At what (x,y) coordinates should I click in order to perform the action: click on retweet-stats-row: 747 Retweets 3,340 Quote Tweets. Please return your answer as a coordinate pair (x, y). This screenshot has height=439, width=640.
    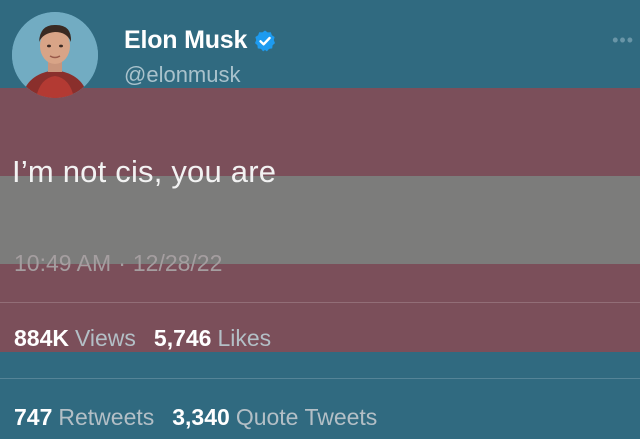
    Looking at the image, I should click on (195, 417).